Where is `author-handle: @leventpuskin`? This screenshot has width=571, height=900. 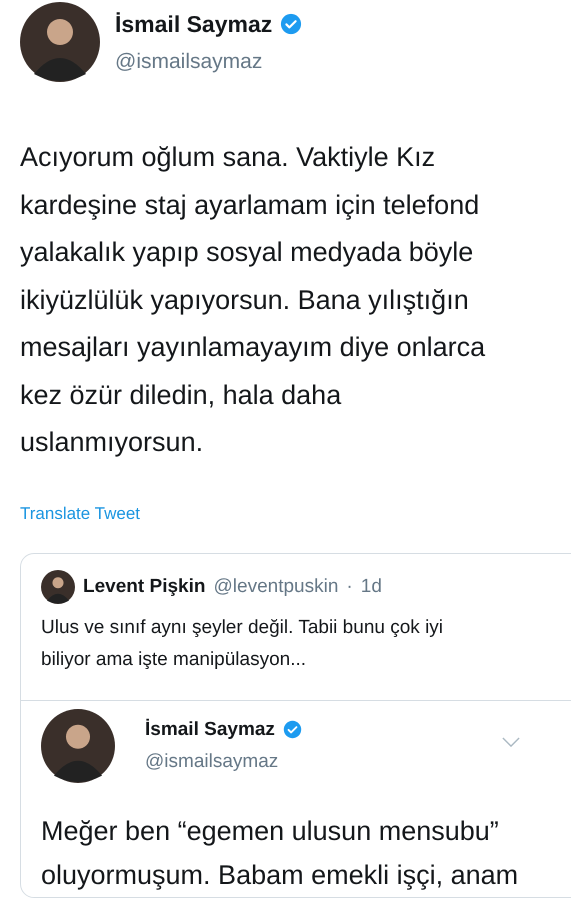 author-handle: @leventpuskin is located at coordinates (276, 586).